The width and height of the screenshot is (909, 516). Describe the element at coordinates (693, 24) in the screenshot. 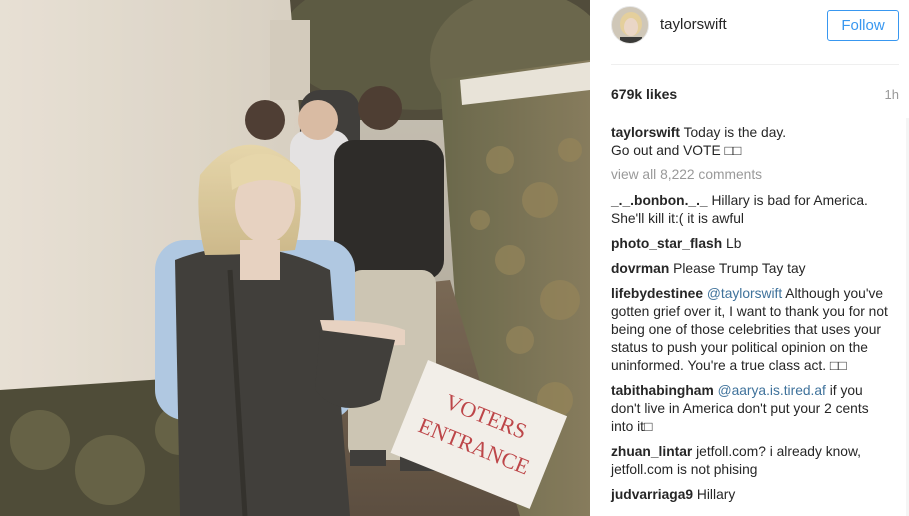

I see `username: taylorswift` at that location.